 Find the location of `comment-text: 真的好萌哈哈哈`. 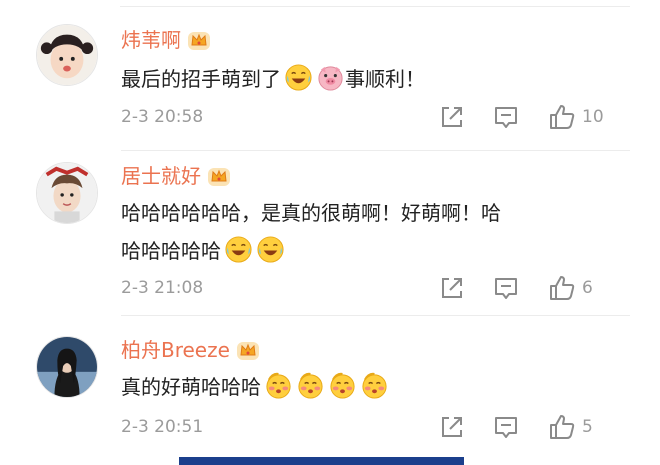

comment-text: 真的好萌哈哈哈 is located at coordinates (361, 387).